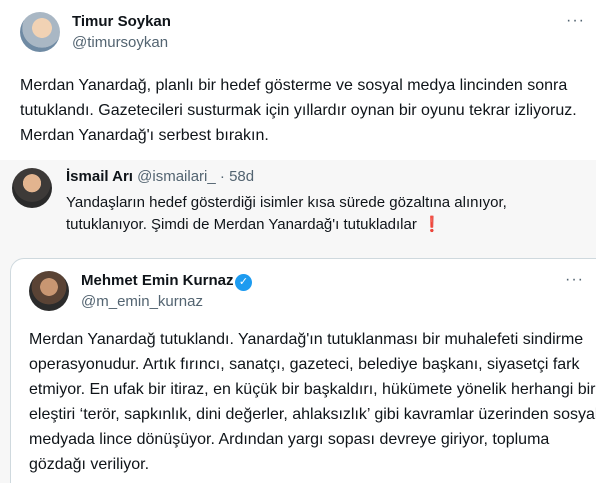  What do you see at coordinates (99, 176) in the screenshot?
I see `author-name: İsmail Arı` at bounding box center [99, 176].